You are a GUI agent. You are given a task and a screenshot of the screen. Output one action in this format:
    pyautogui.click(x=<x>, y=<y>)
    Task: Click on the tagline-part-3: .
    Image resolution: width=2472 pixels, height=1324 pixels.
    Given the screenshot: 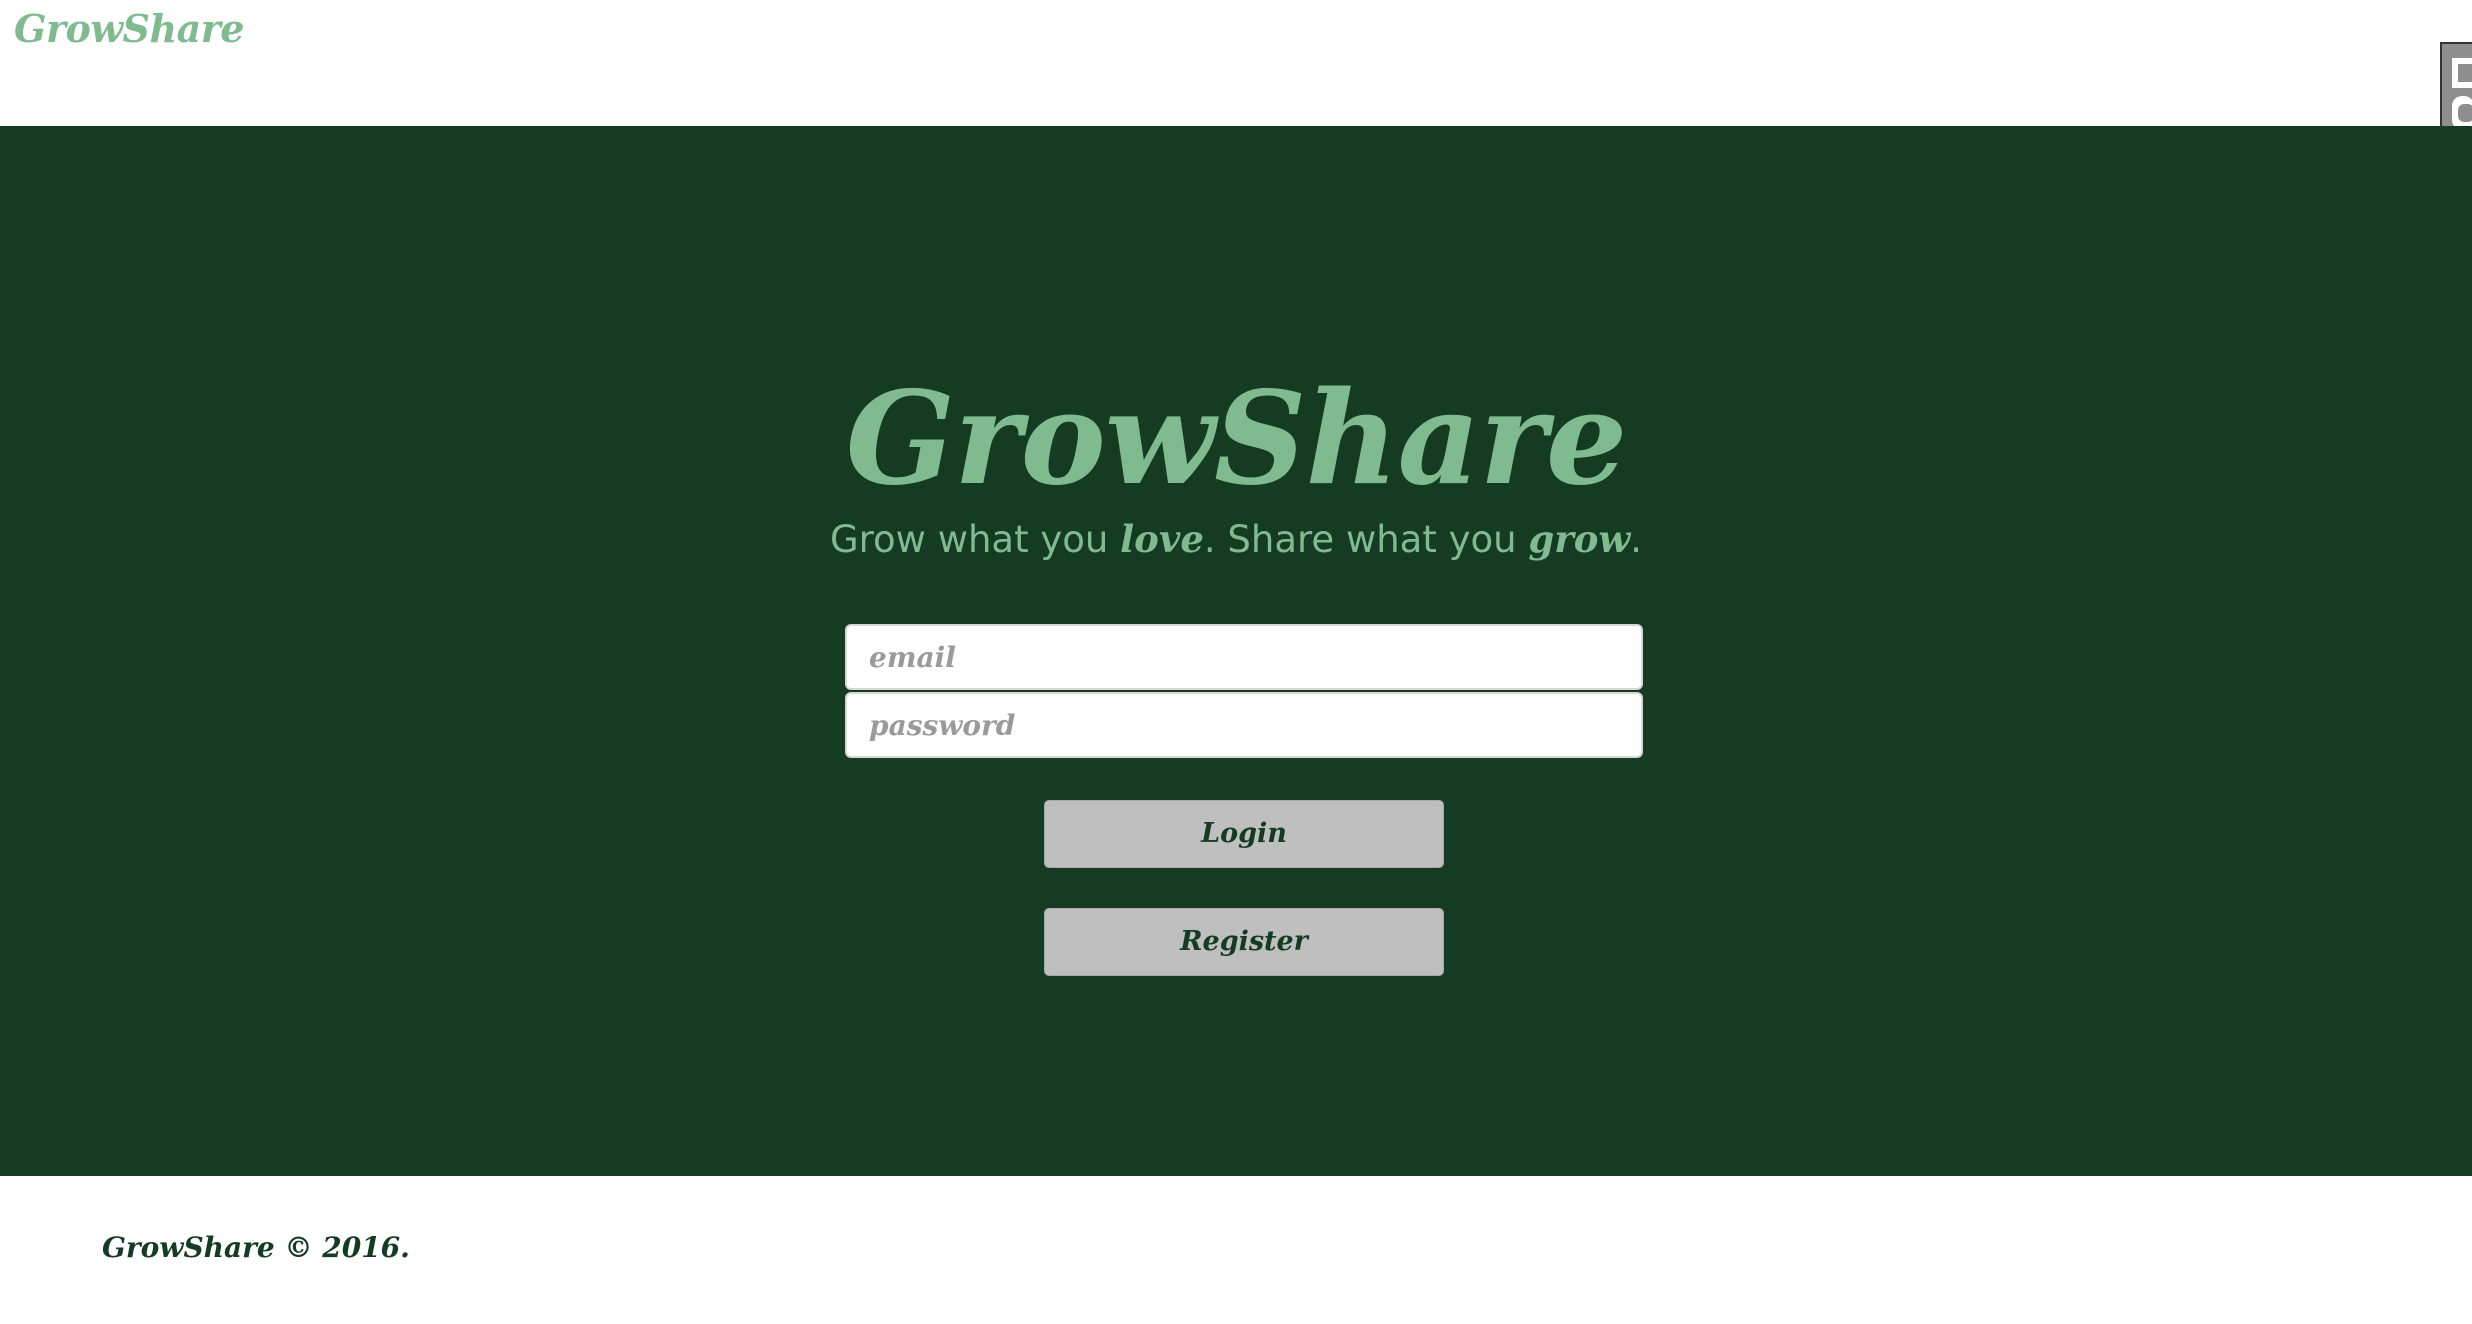 What is the action you would take?
    pyautogui.click(x=1636, y=539)
    